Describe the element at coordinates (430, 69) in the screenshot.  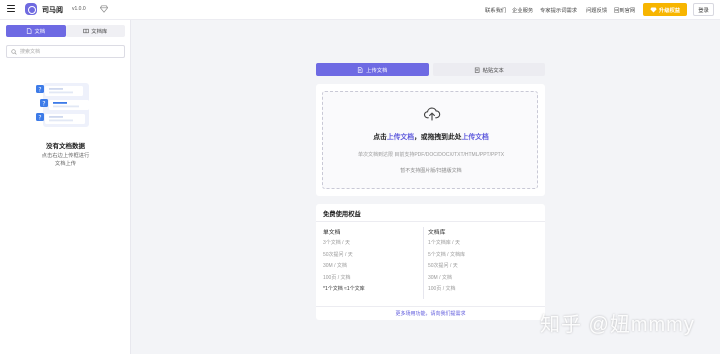
I see `upload-mode-tabs: 上传文档 粘贴文本` at that location.